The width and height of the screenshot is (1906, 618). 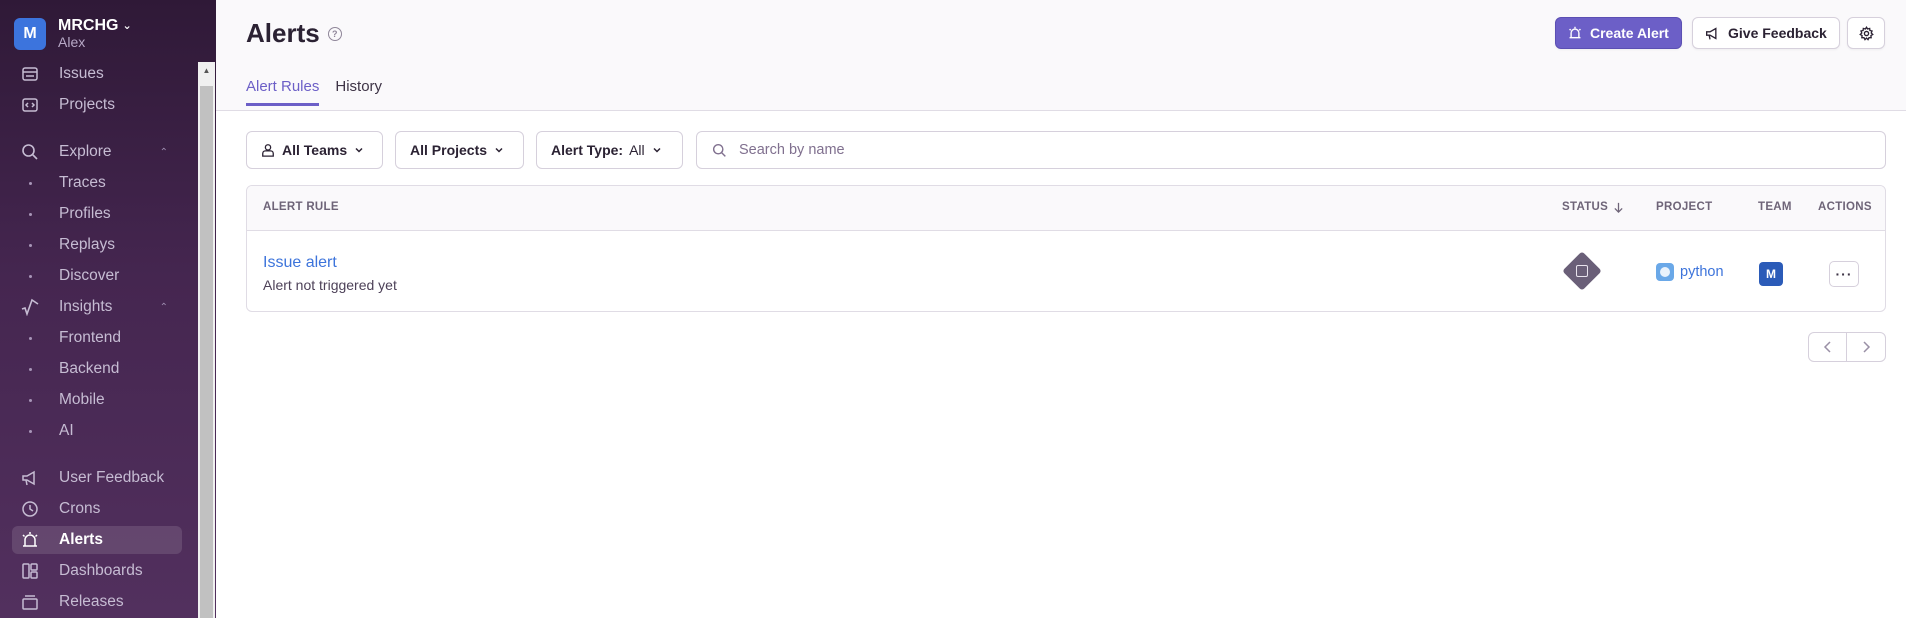 I want to click on sidebar-item-label: Projects, so click(x=87, y=104).